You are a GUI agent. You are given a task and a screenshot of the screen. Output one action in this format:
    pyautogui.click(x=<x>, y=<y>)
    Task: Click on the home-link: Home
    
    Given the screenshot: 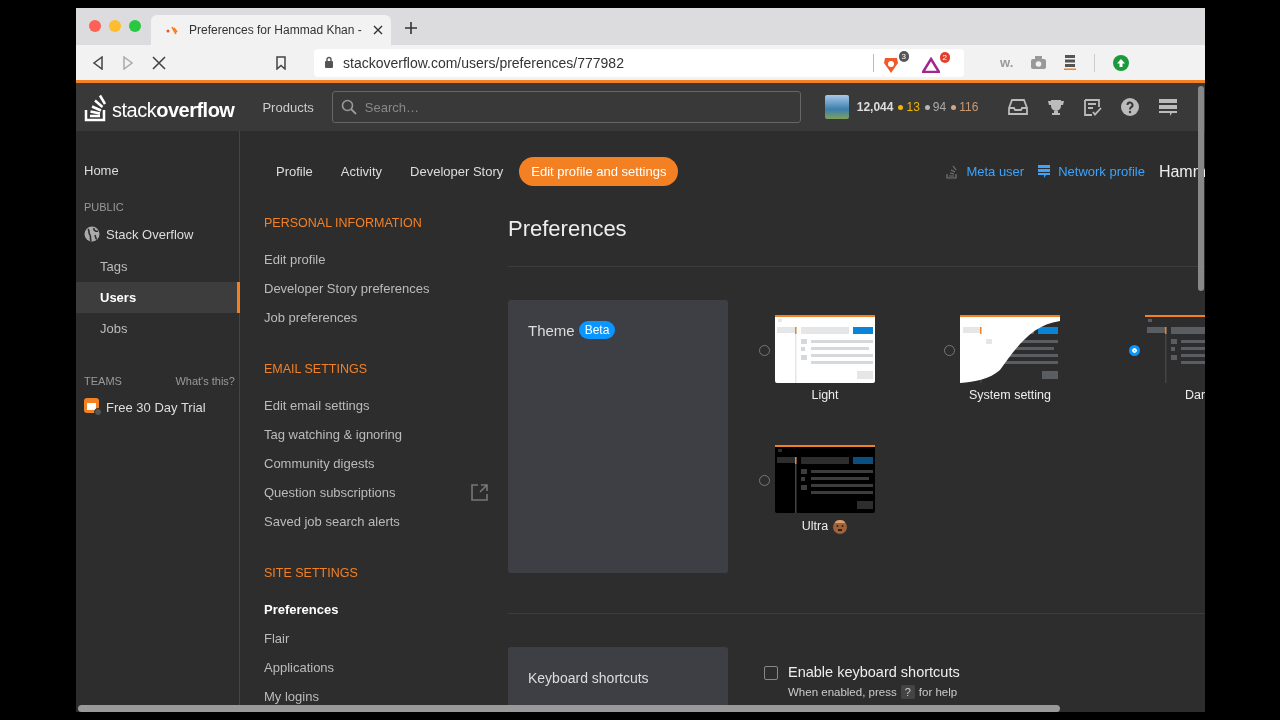 What is the action you would take?
    pyautogui.click(x=157, y=170)
    